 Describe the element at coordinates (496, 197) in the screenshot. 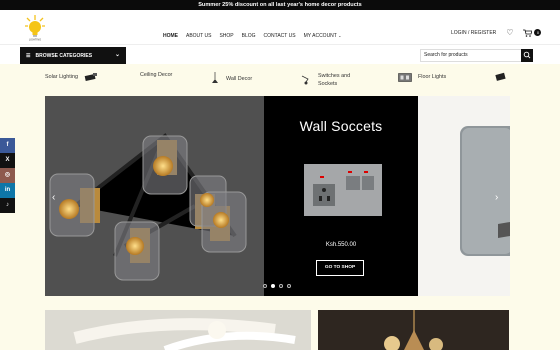

I see `slider-next-arrow: ›` at that location.